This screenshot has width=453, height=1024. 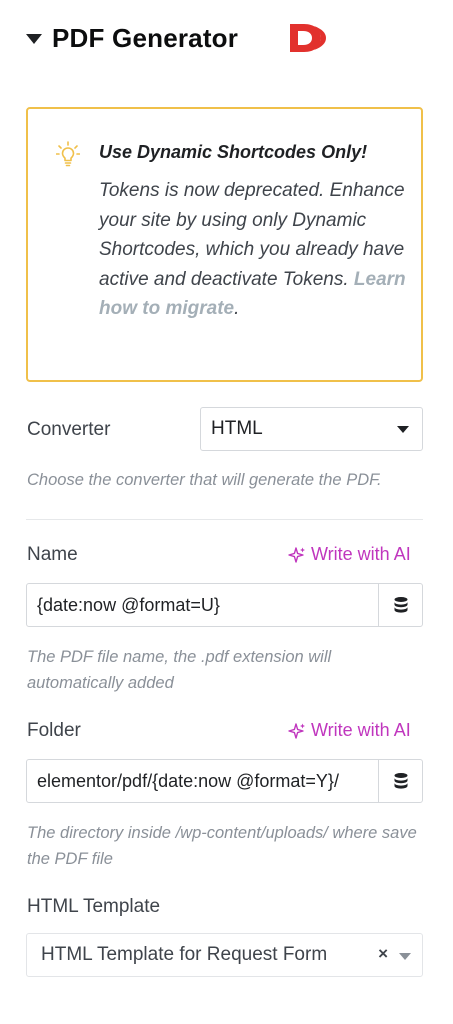 What do you see at coordinates (184, 954) in the screenshot?
I see `html-template-value: HTML Template for Request Form` at bounding box center [184, 954].